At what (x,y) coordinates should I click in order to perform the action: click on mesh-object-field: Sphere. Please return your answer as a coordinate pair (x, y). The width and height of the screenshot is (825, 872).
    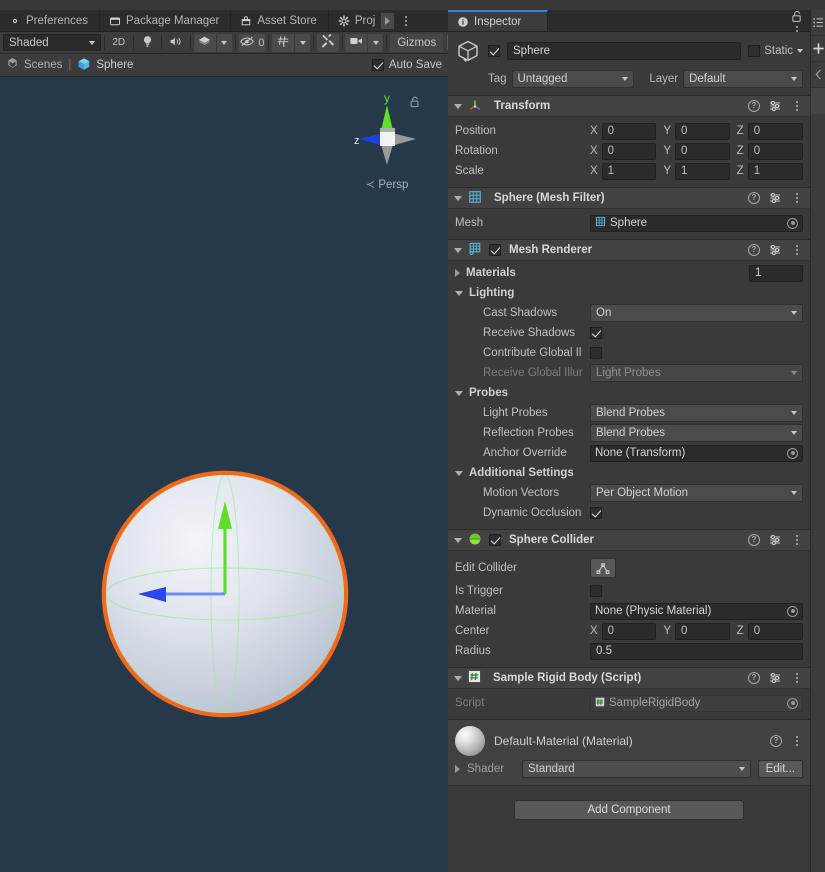
    Looking at the image, I should click on (696, 223).